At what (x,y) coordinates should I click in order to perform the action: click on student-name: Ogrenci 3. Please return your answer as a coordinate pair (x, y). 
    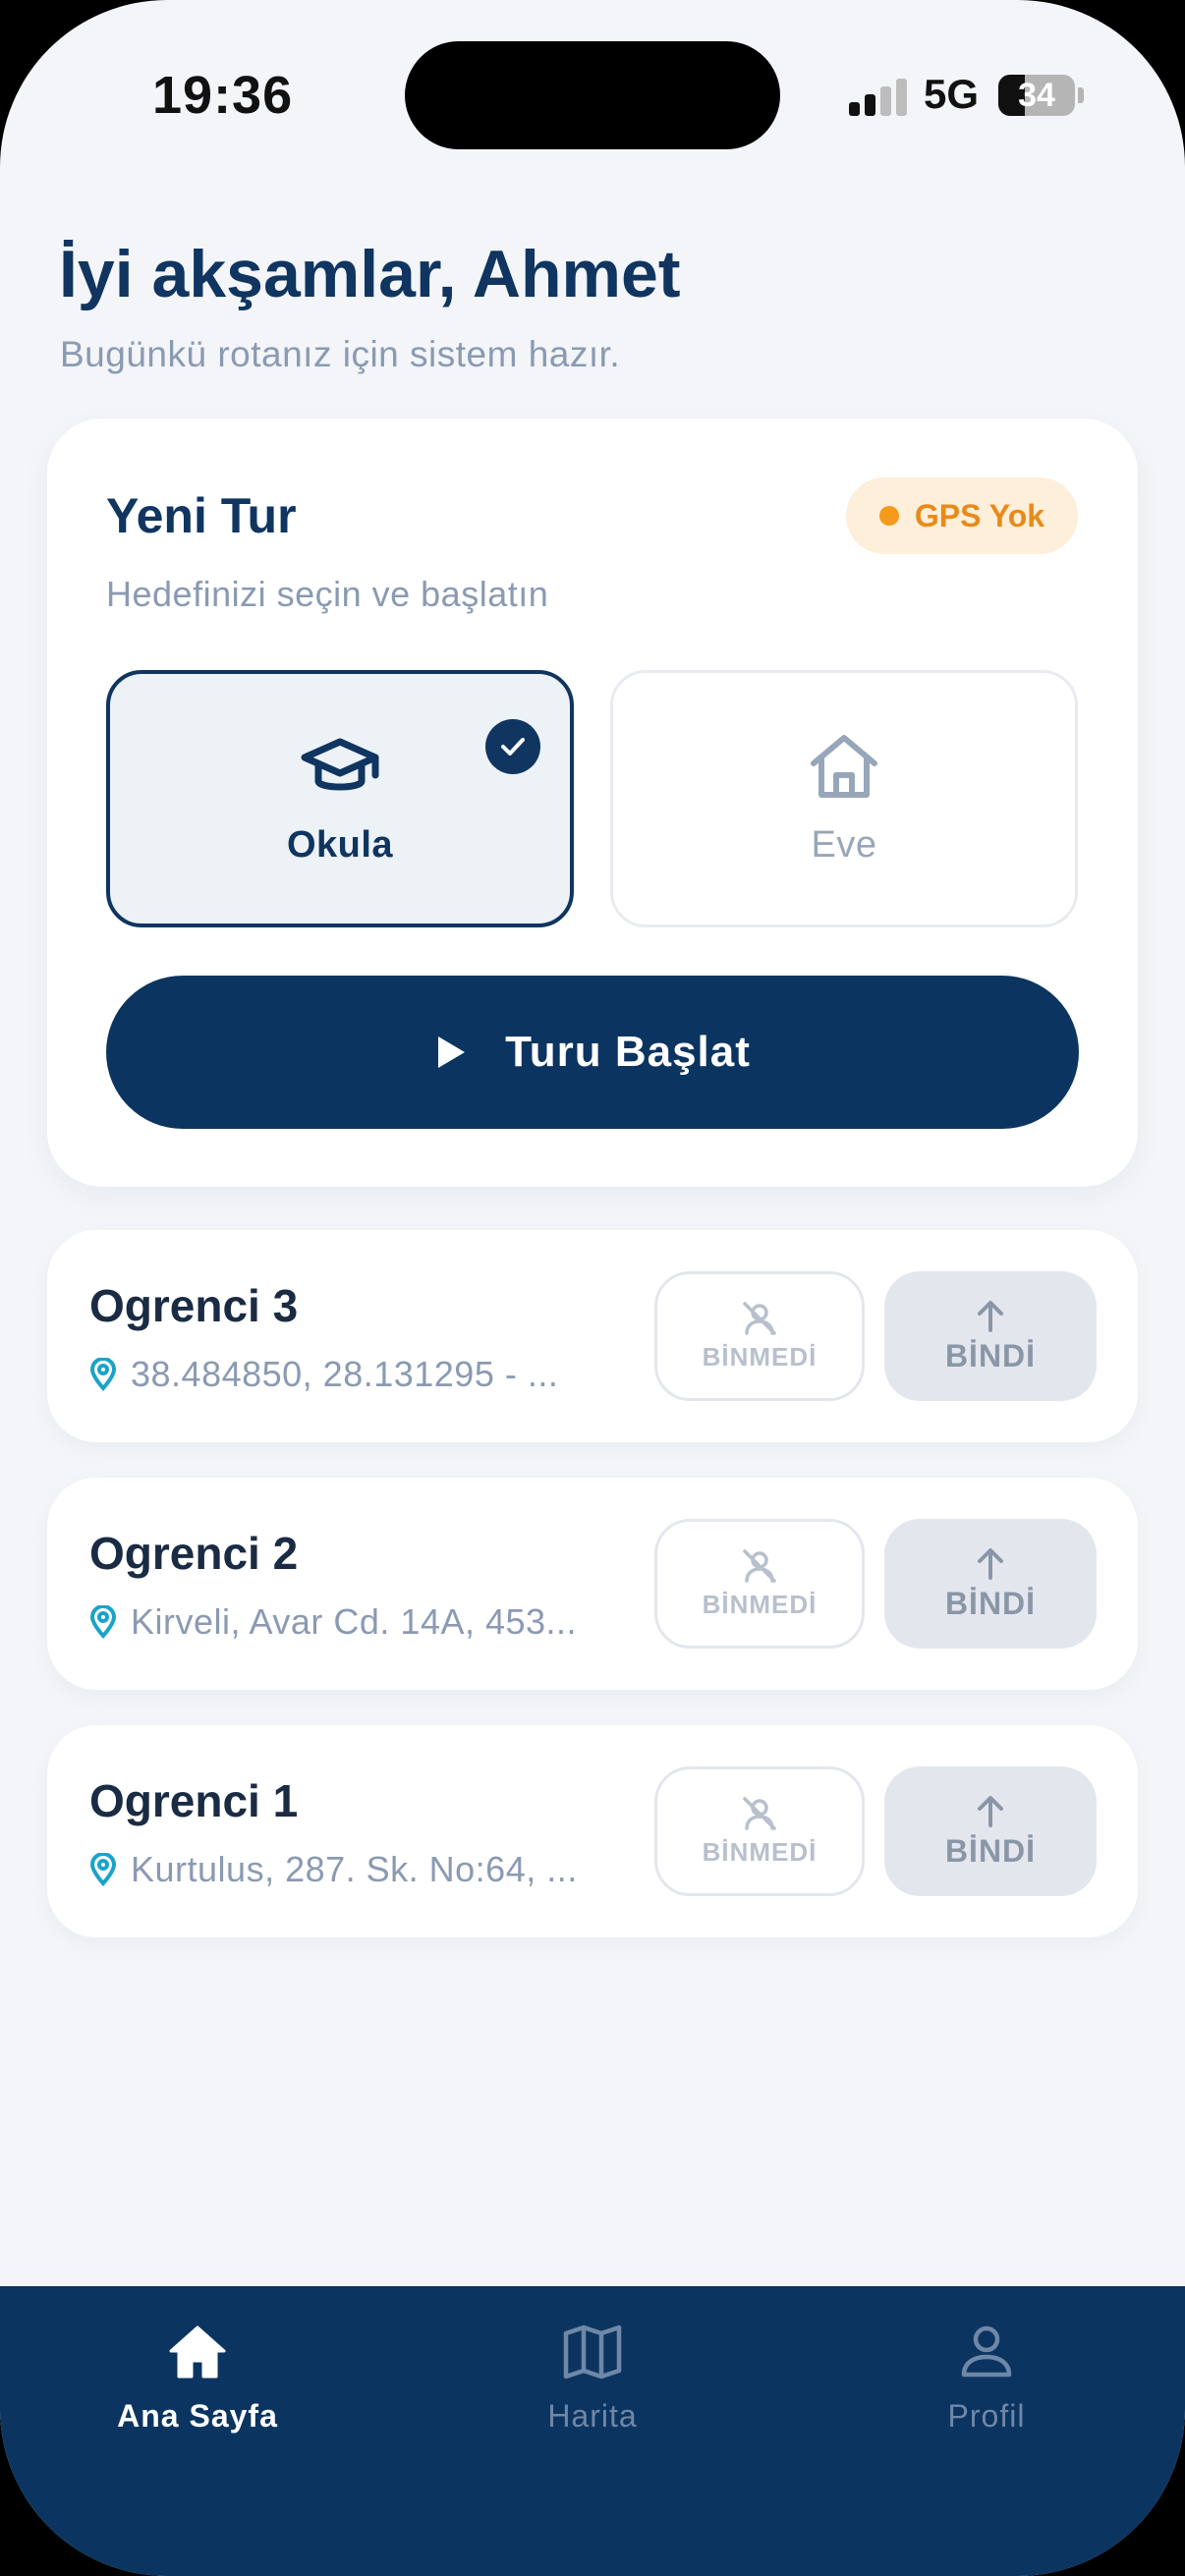
    Looking at the image, I should click on (194, 1305).